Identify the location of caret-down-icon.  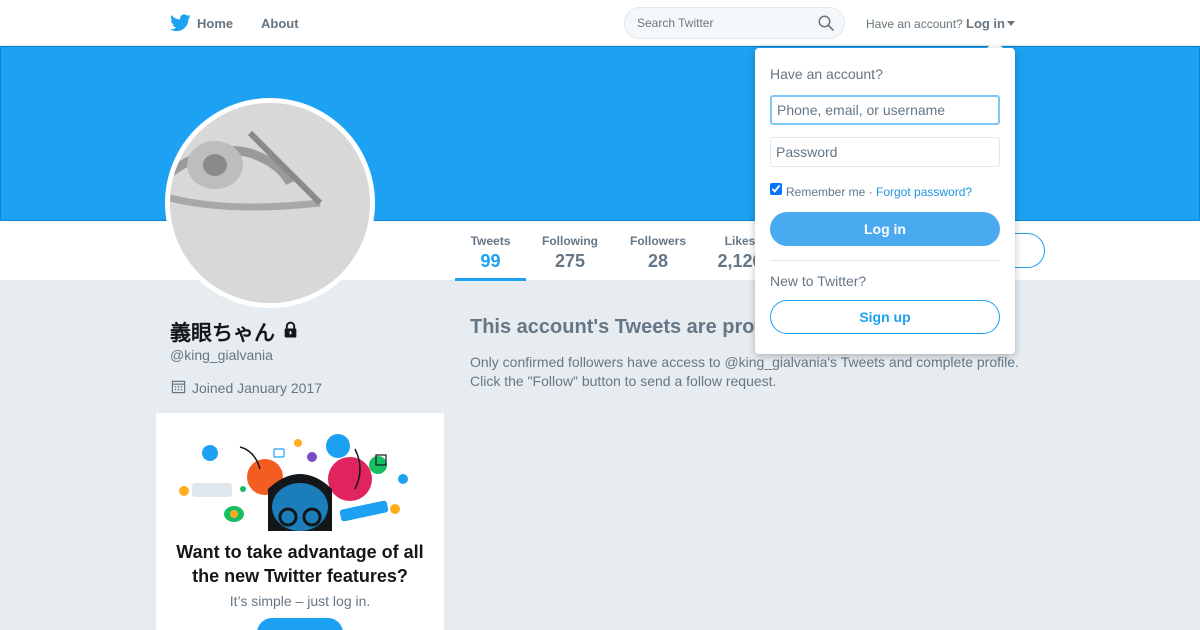
(1011, 23).